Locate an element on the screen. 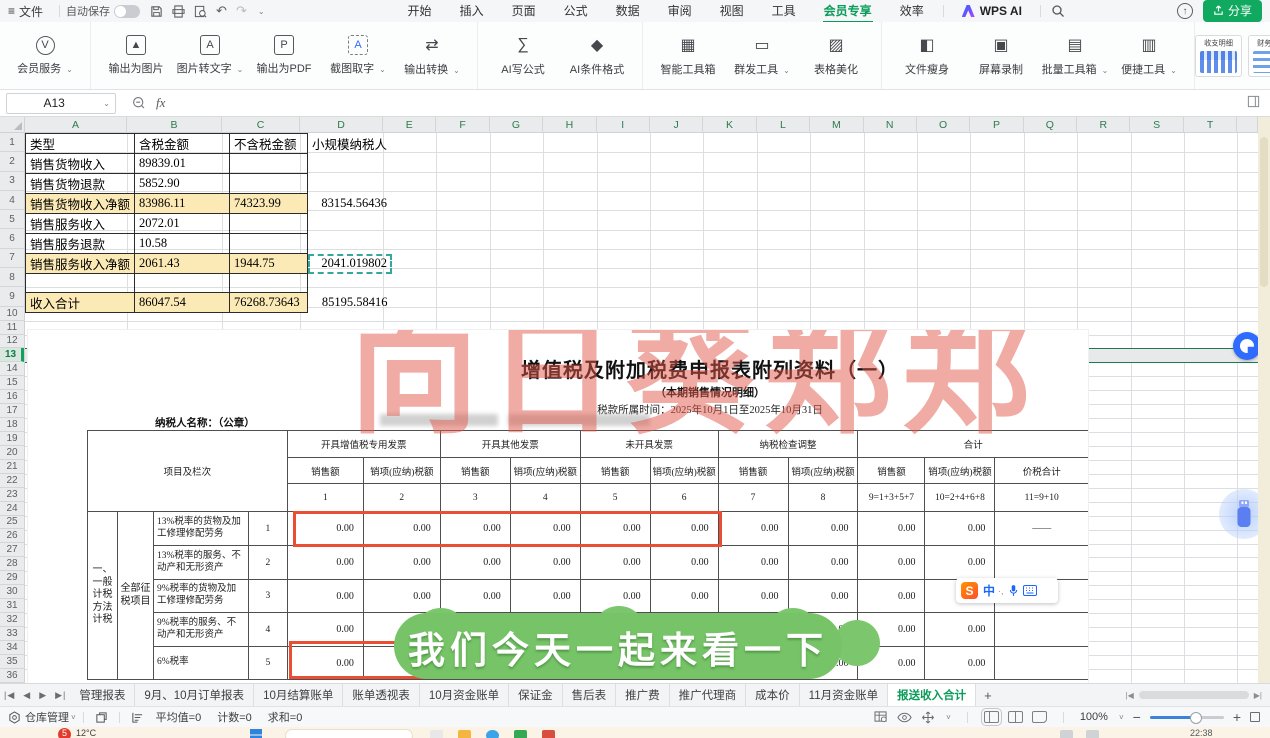 The image size is (1270, 738). share-button: 分享 is located at coordinates (1232, 11).